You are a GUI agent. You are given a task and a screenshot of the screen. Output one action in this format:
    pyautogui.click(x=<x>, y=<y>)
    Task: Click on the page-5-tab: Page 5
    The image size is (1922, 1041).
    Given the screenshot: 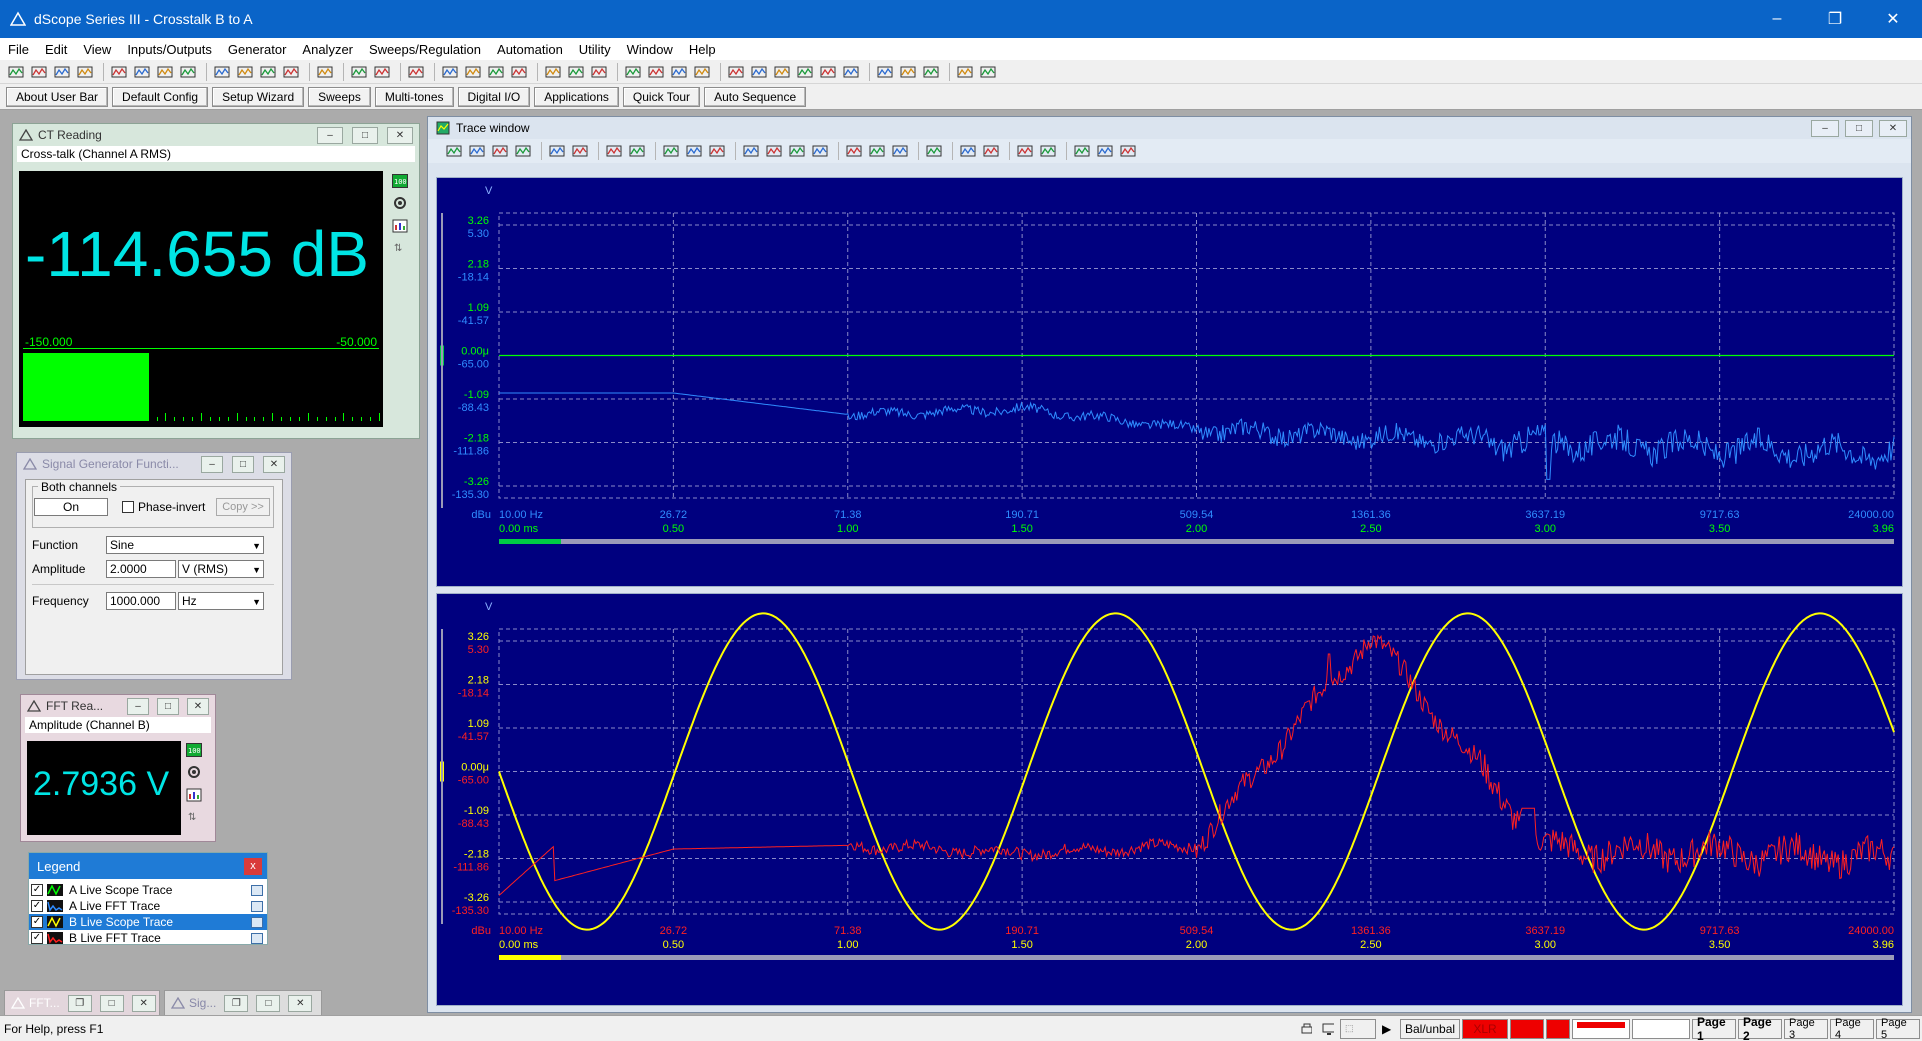 What is the action you would take?
    pyautogui.click(x=1898, y=1029)
    